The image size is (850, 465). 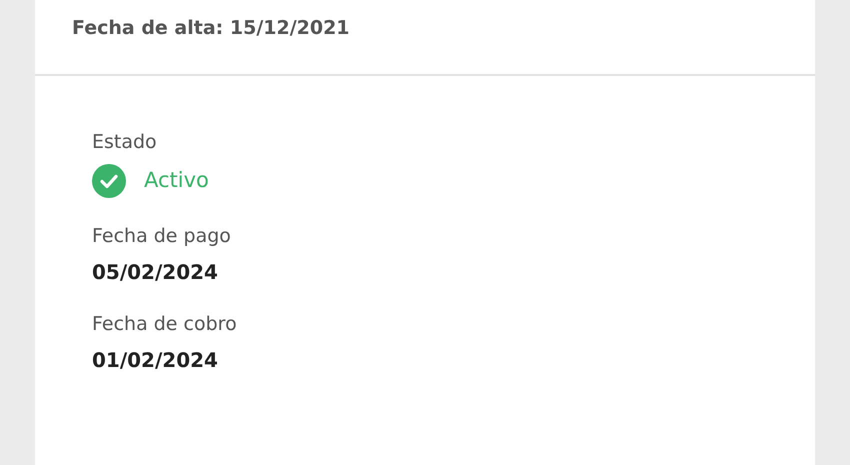 I want to click on status-value: Activo, so click(x=176, y=180).